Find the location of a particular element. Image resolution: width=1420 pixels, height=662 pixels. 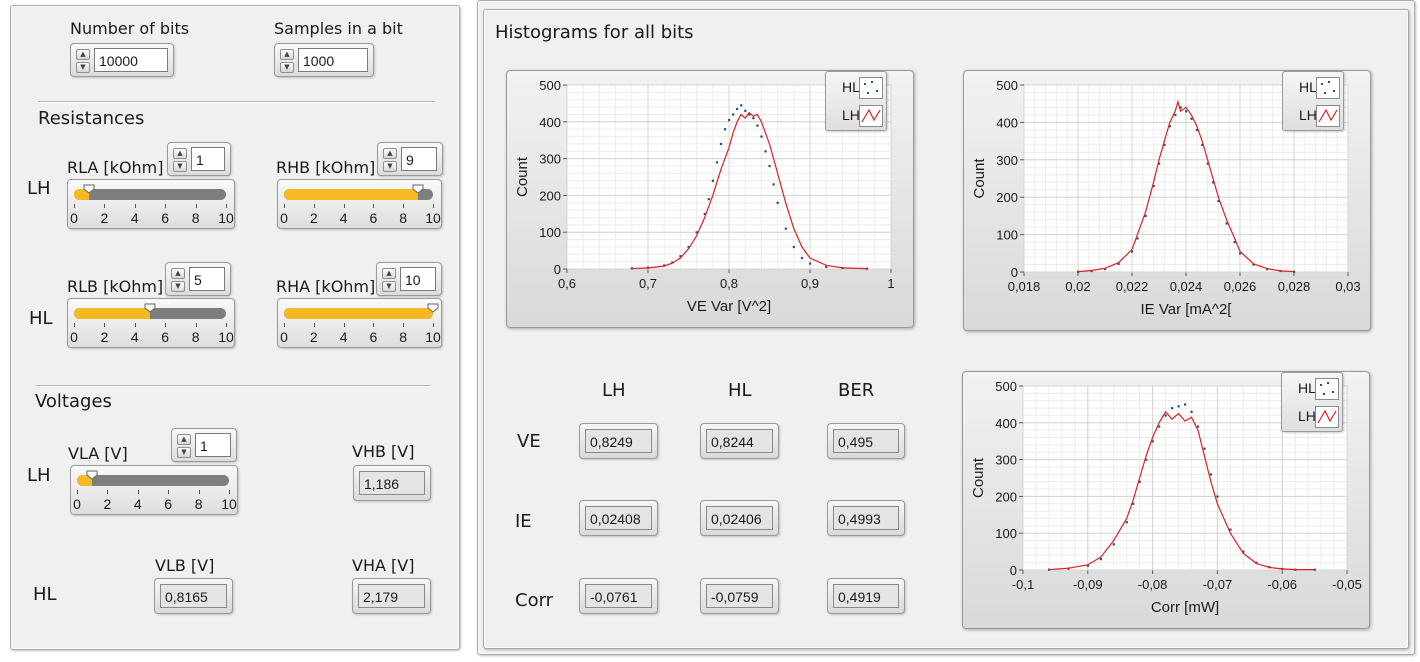

corr-lh-value: -0,0761 is located at coordinates (618, 596).